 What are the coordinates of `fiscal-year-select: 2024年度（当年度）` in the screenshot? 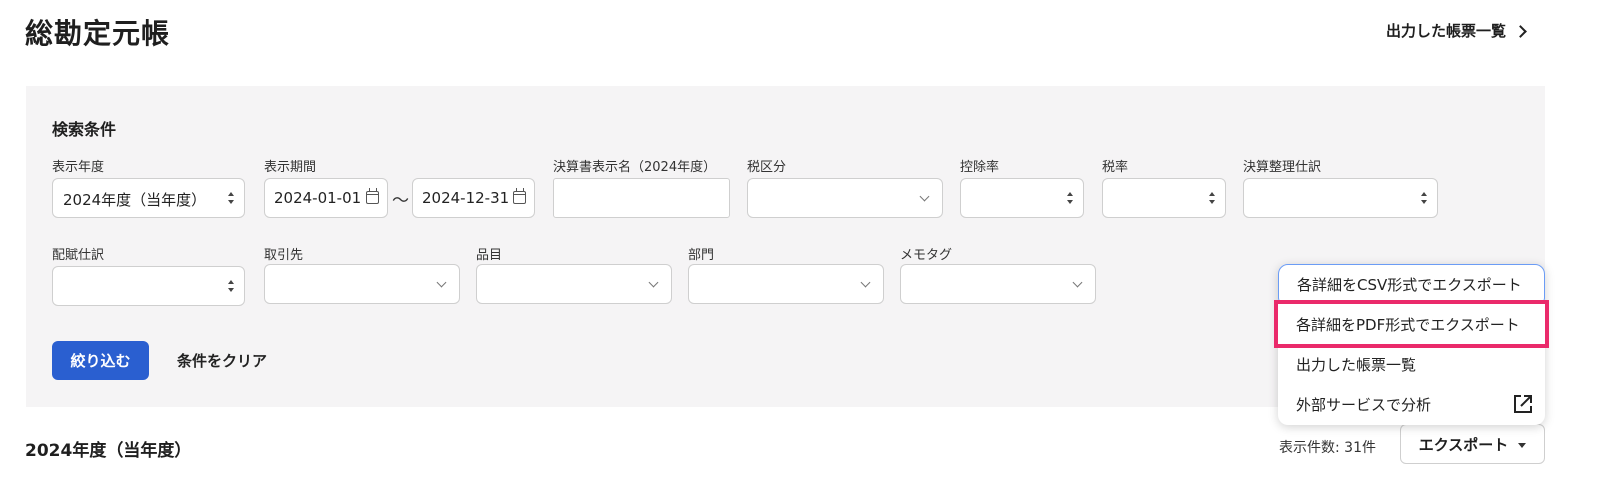 It's located at (148, 198).